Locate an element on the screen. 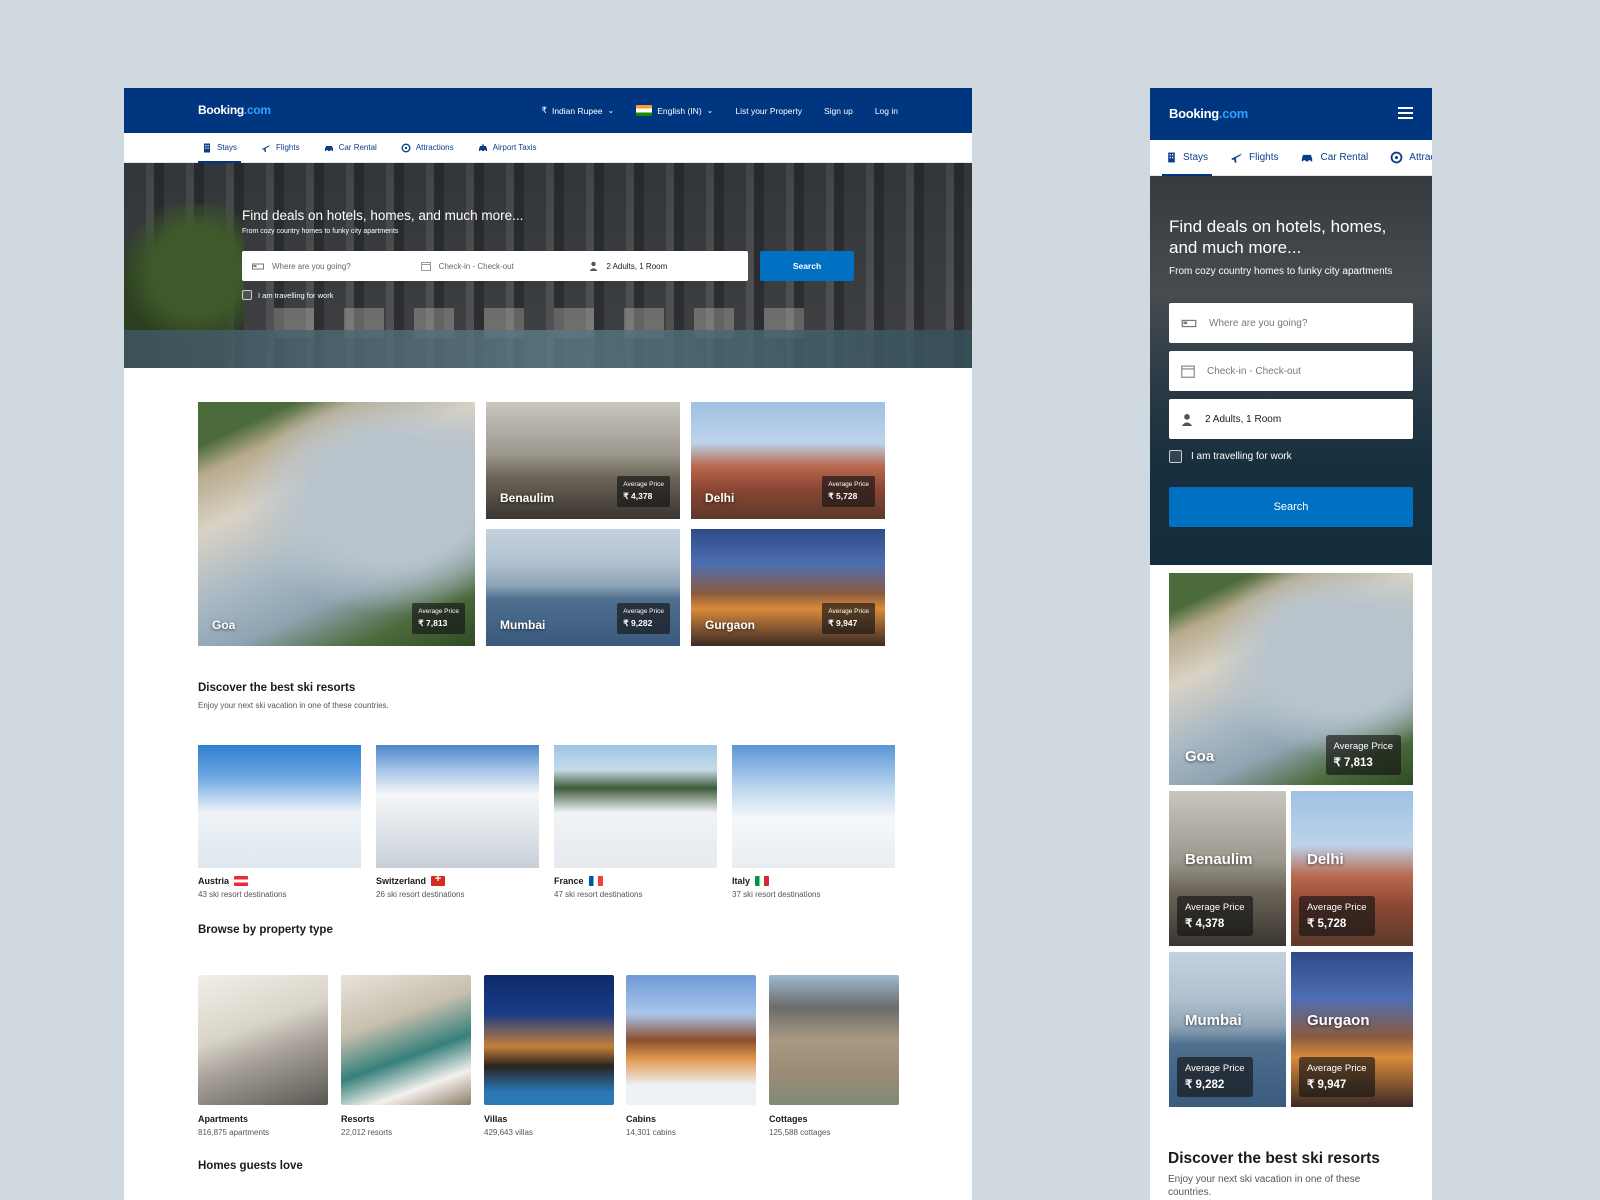  italy-flag-icon is located at coordinates (762, 881).